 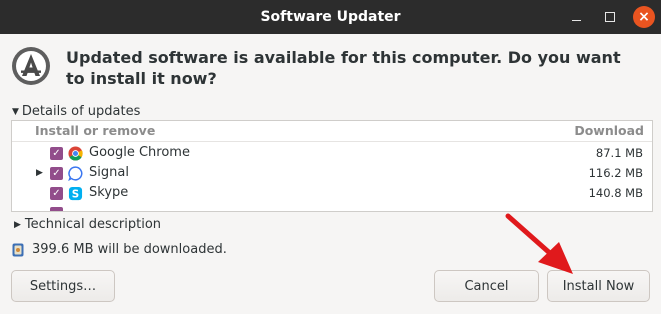 I want to click on svg-text: S, so click(x=75, y=194).